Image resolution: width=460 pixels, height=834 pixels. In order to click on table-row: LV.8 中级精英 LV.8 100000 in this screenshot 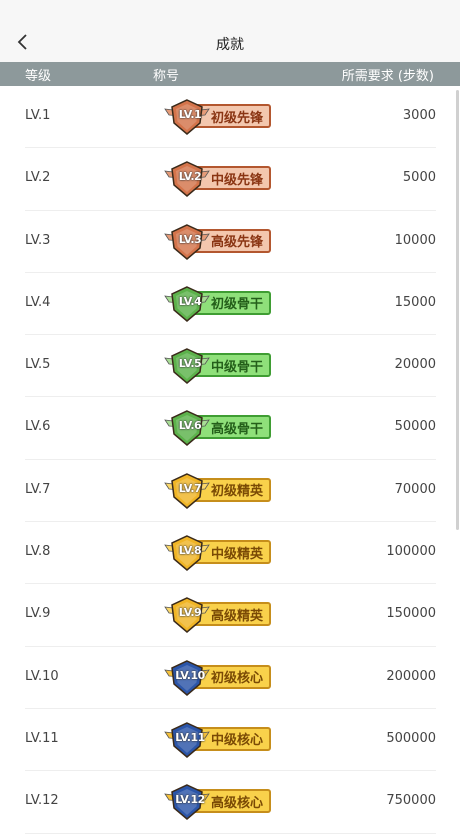, I will do `click(230, 553)`.